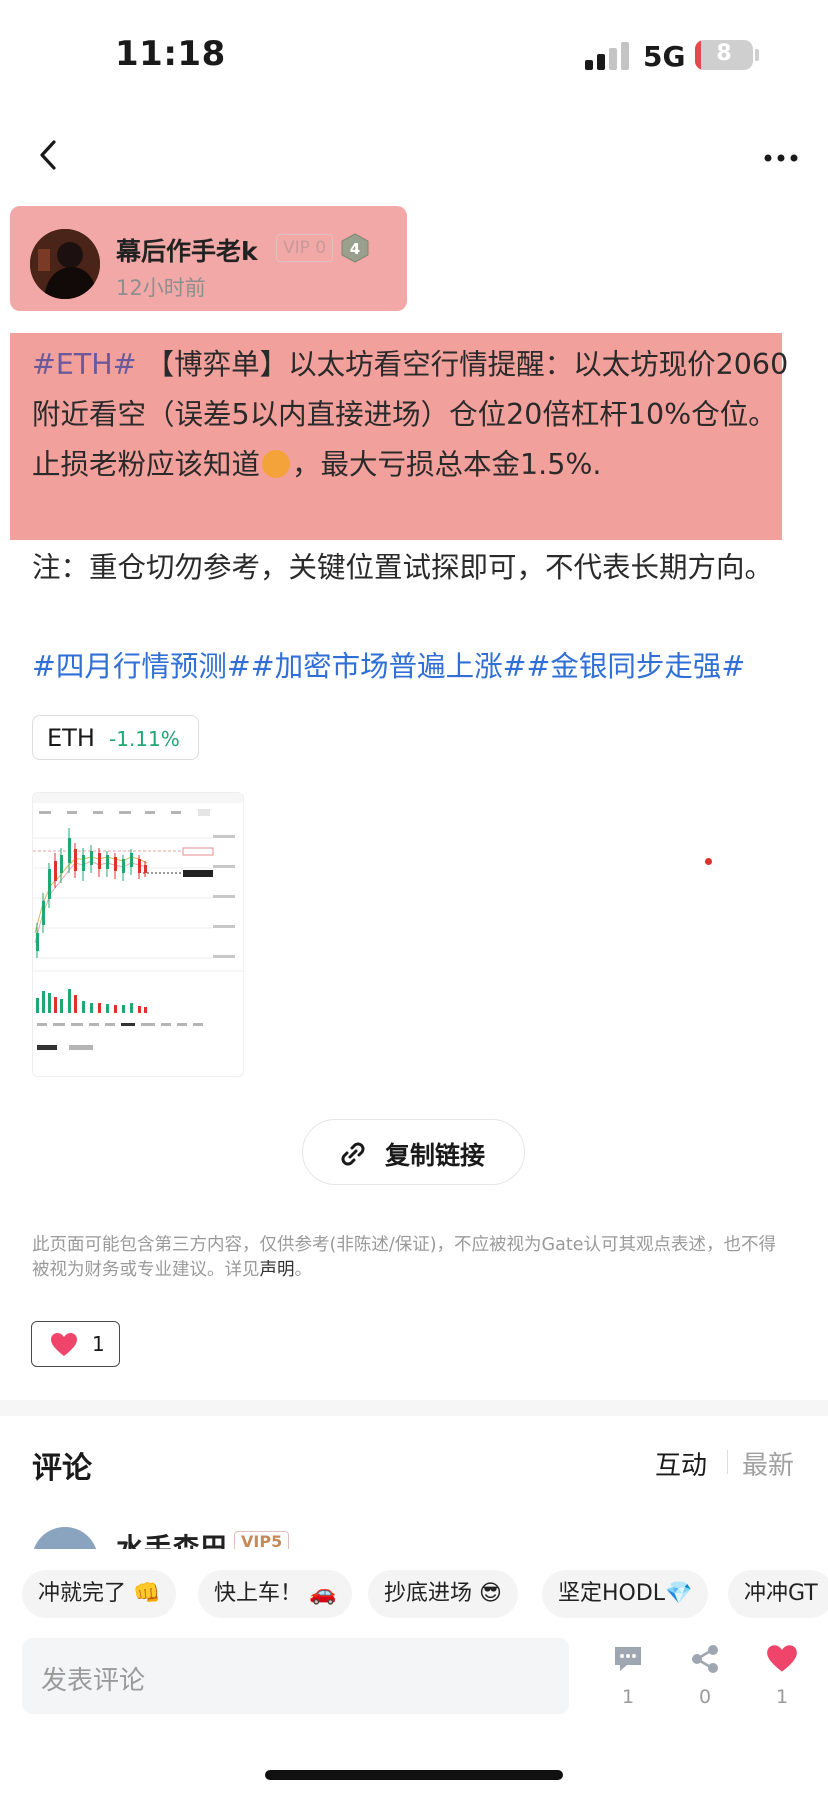 This screenshot has height=1795, width=828. I want to click on back-button, so click(50, 156).